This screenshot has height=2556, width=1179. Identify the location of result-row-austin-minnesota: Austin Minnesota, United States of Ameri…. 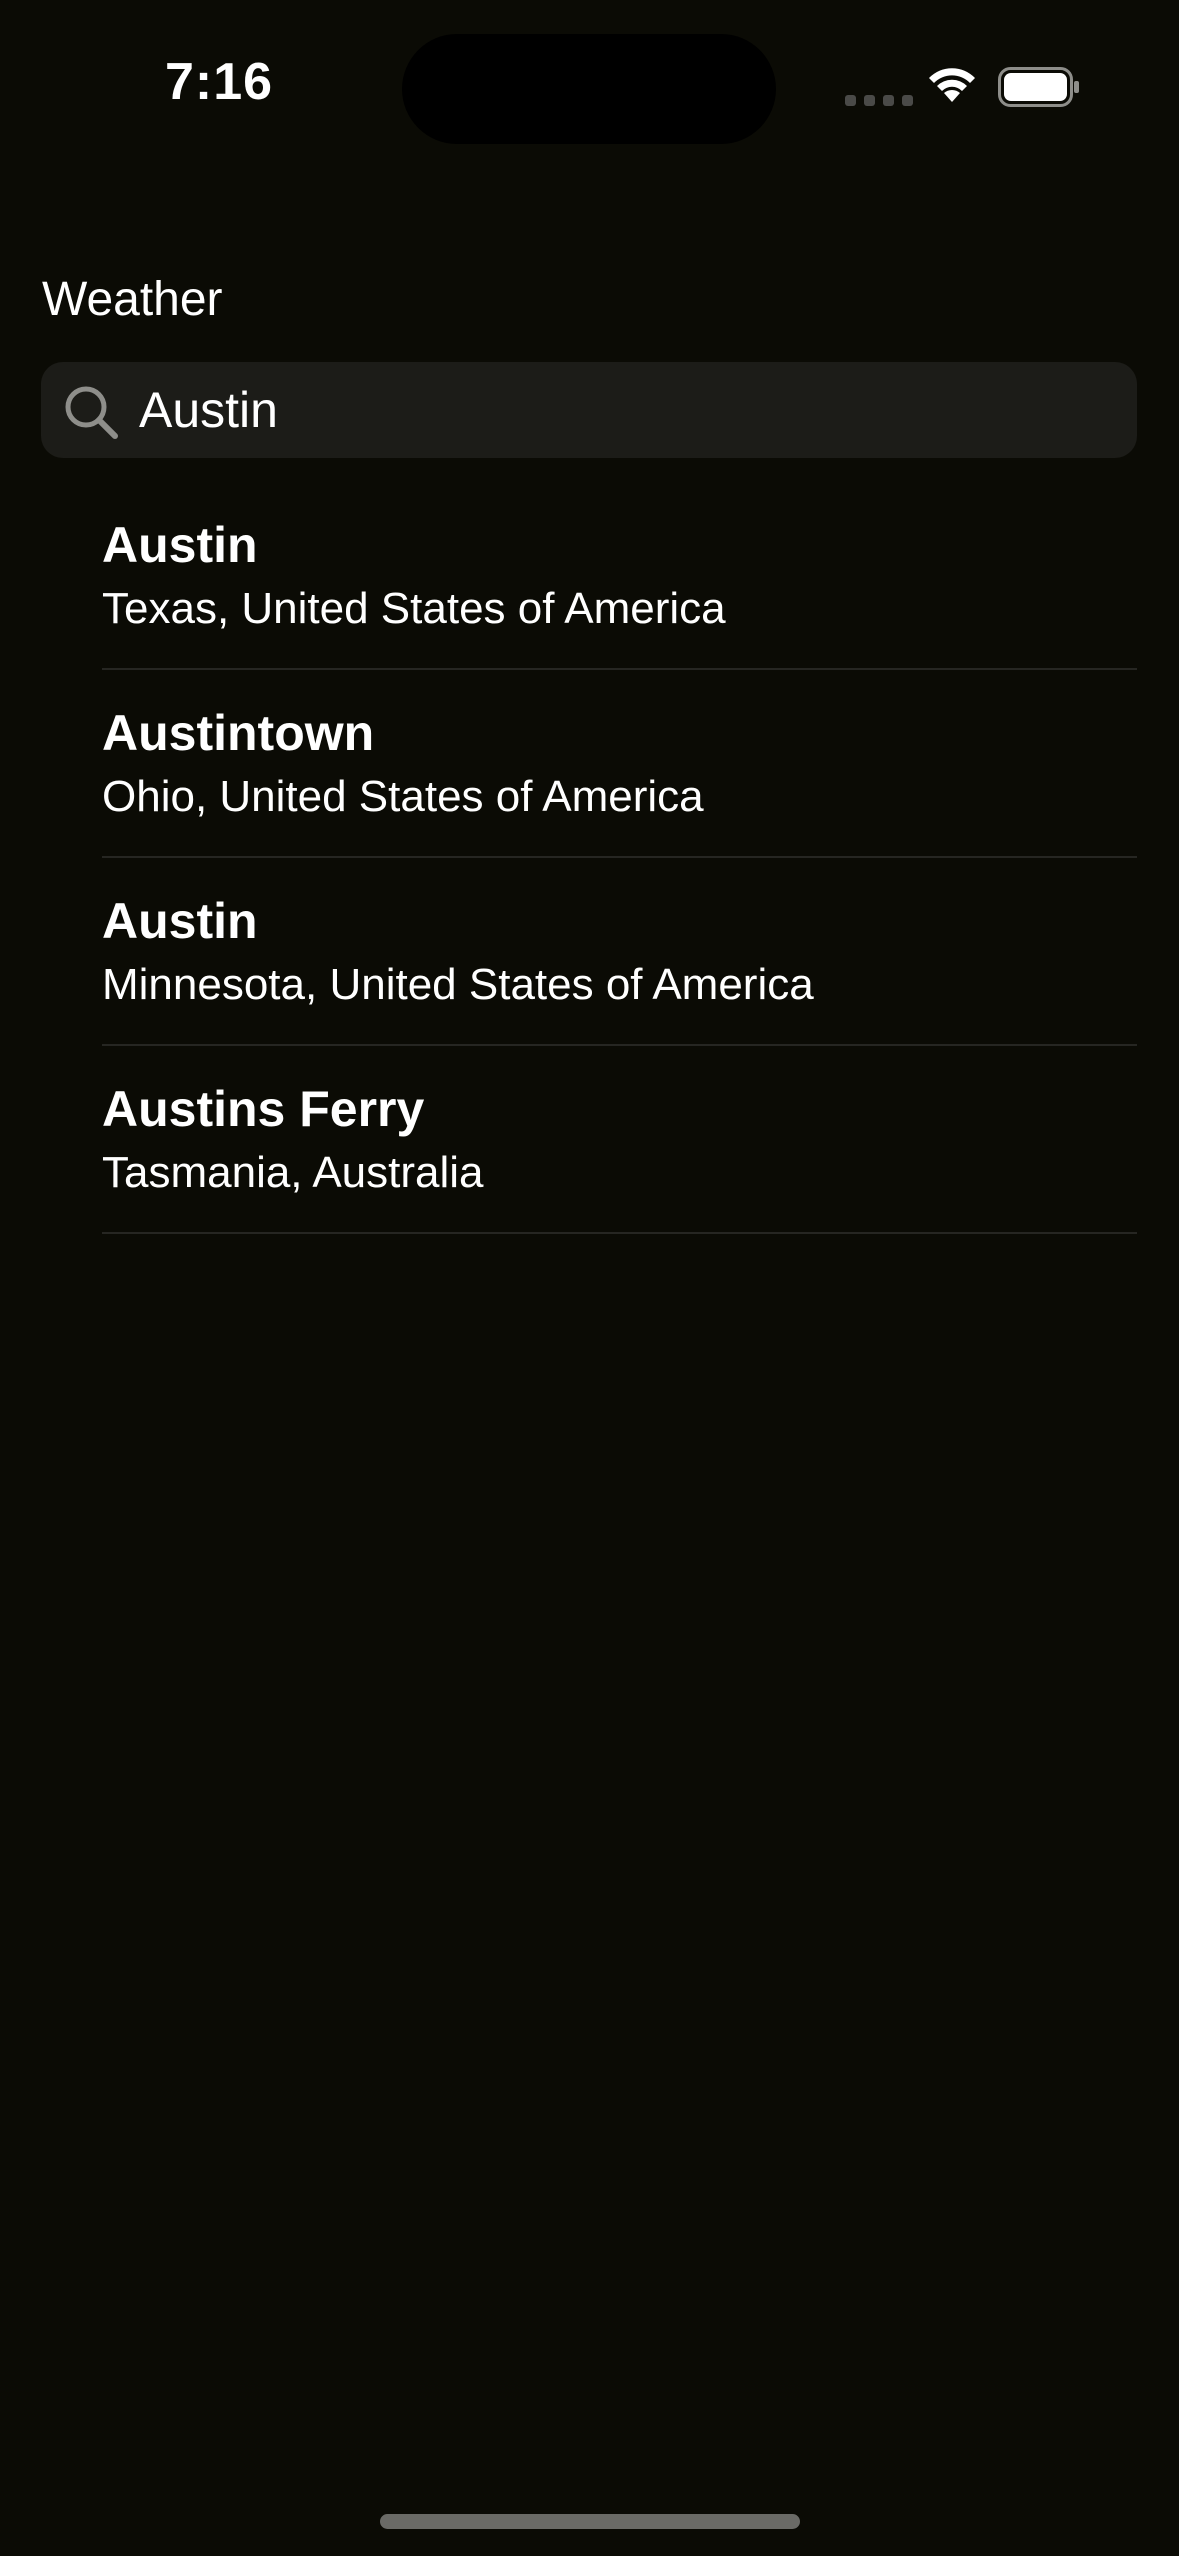
(589, 952).